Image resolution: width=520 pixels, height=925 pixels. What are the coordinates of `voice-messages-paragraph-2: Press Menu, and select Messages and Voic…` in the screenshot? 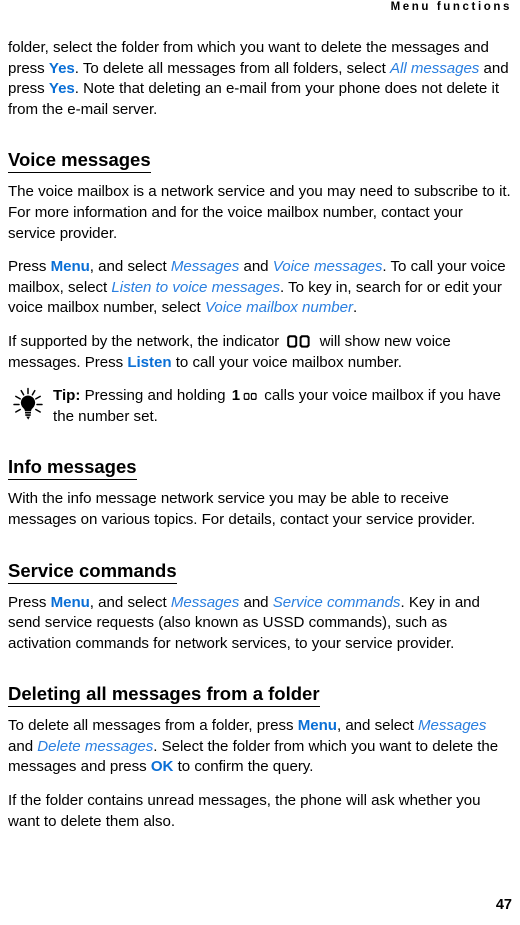 It's located at (260, 288).